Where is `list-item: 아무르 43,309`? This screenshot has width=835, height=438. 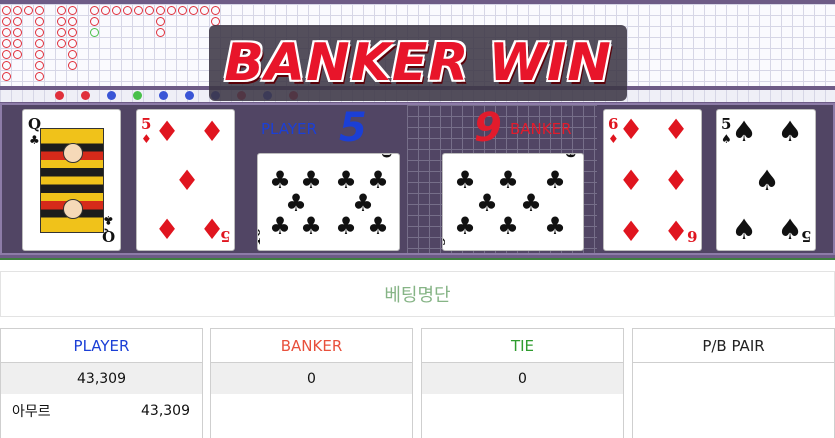 list-item: 아무르 43,309 is located at coordinates (101, 411).